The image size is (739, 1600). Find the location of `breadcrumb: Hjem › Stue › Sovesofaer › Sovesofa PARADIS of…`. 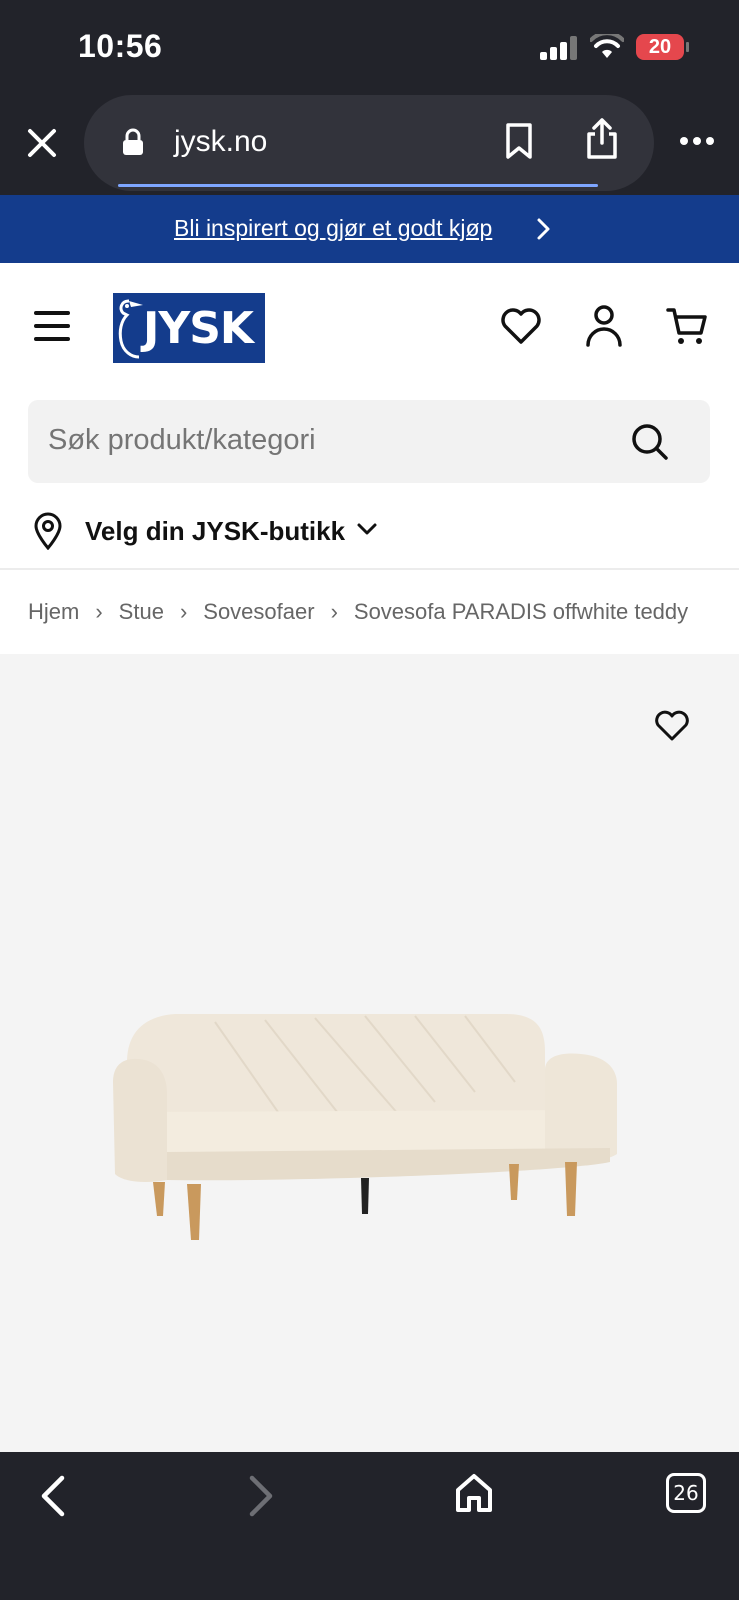

breadcrumb: Hjem › Stue › Sovesofaer › Sovesofa PARADIS of… is located at coordinates (373, 613).